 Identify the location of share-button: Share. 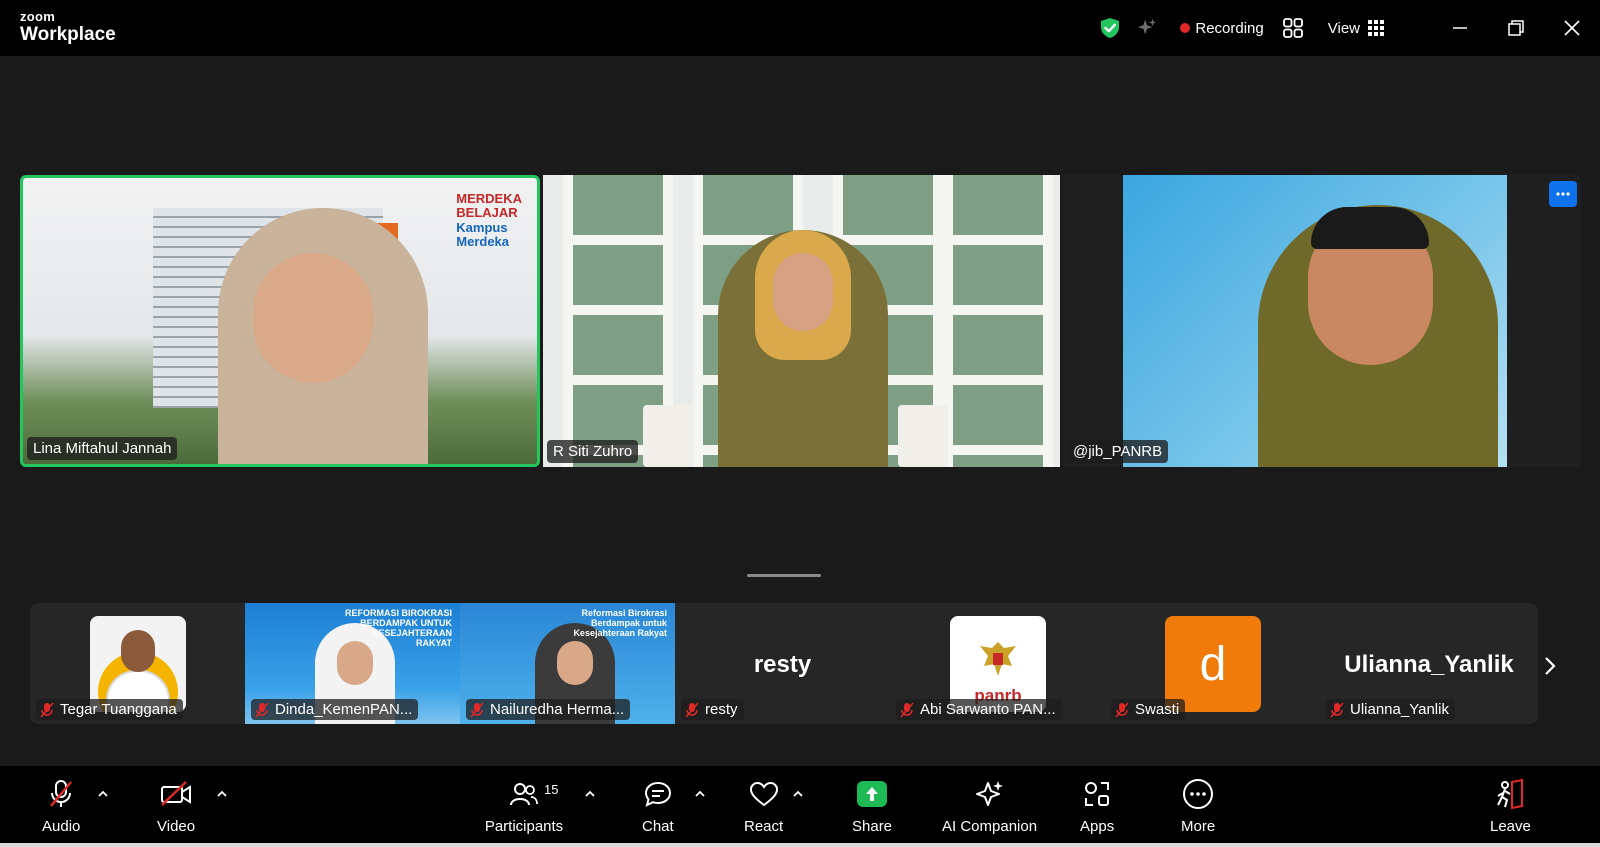
(872, 806).